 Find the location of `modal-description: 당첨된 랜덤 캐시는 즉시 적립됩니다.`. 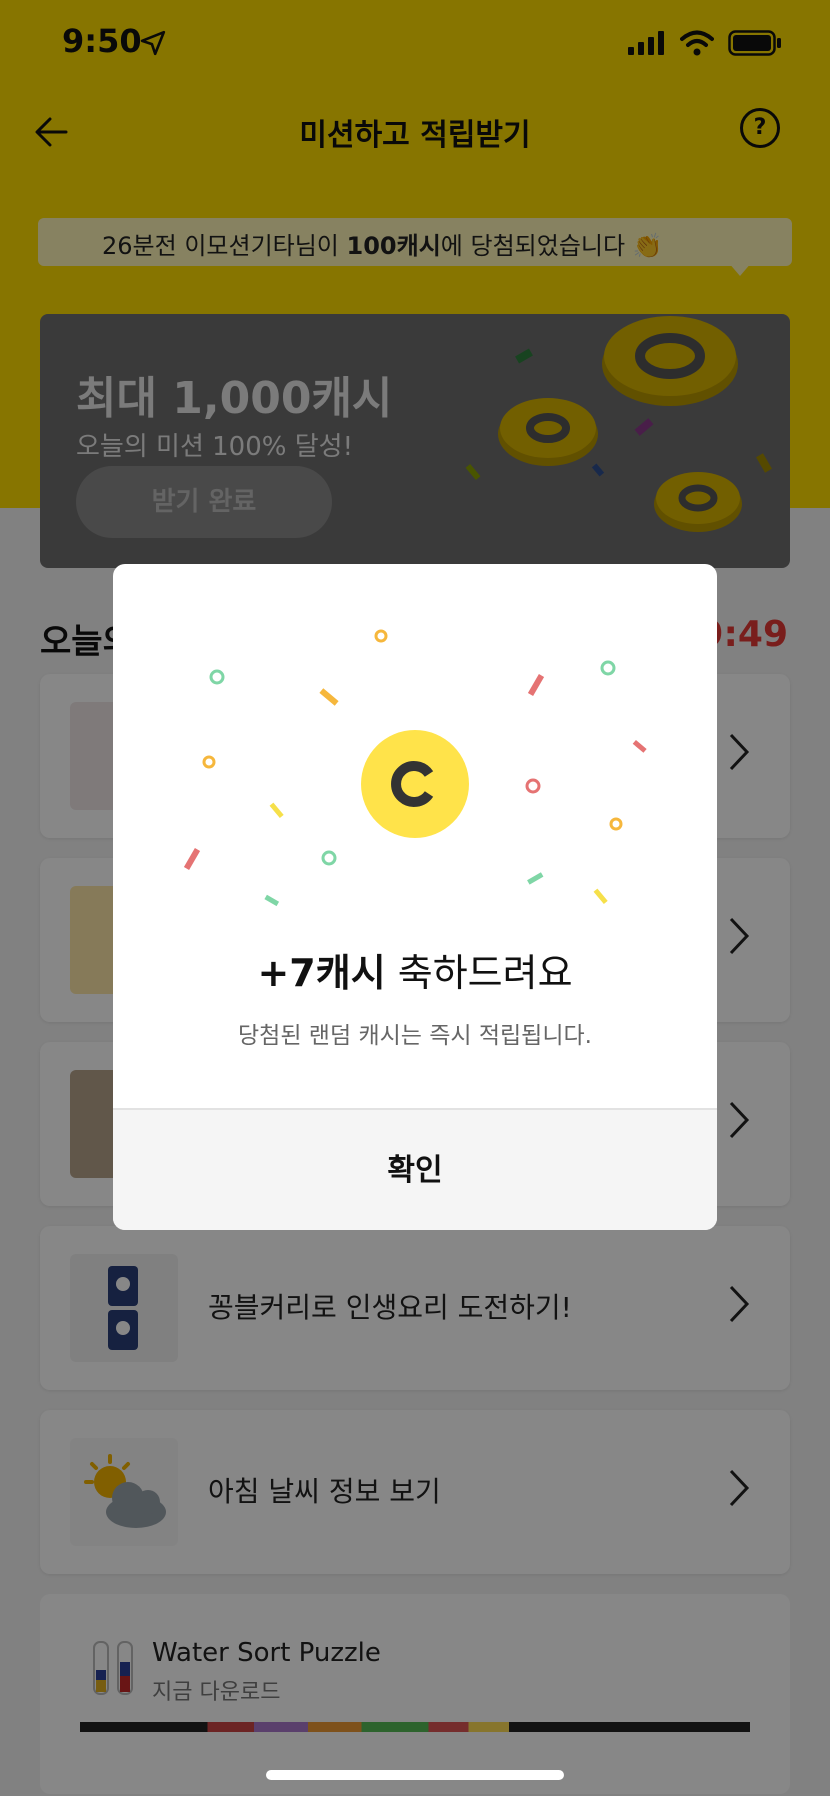

modal-description: 당첨된 랜덤 캐시는 즉시 적립됩니다. is located at coordinates (415, 1036).